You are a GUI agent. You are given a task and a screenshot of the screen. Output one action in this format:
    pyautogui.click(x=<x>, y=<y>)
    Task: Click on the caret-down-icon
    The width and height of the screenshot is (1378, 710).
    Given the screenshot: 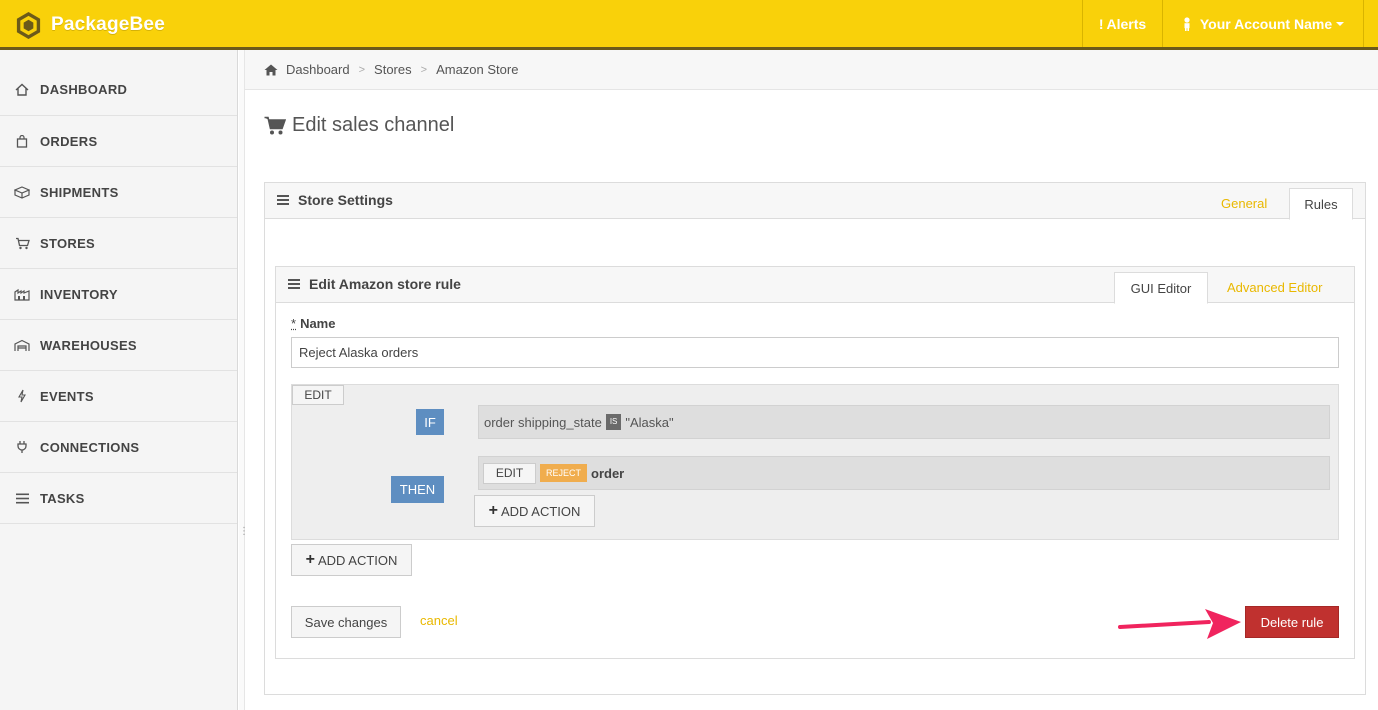 What is the action you would take?
    pyautogui.click(x=1340, y=23)
    